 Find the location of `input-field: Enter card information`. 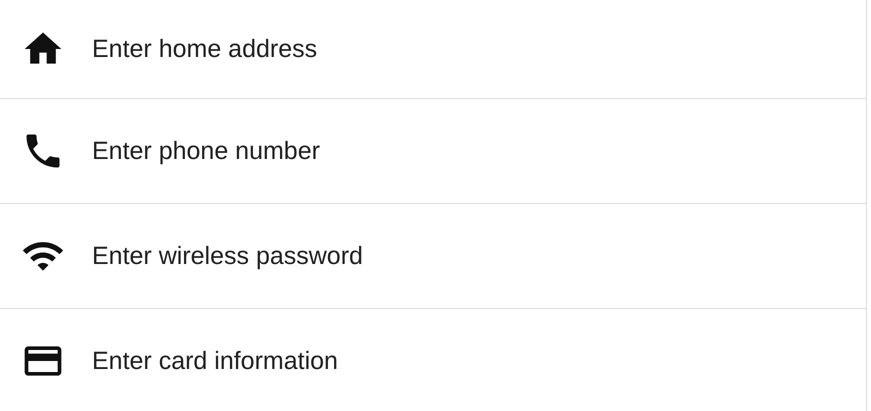

input-field: Enter card information is located at coordinates (479, 361).